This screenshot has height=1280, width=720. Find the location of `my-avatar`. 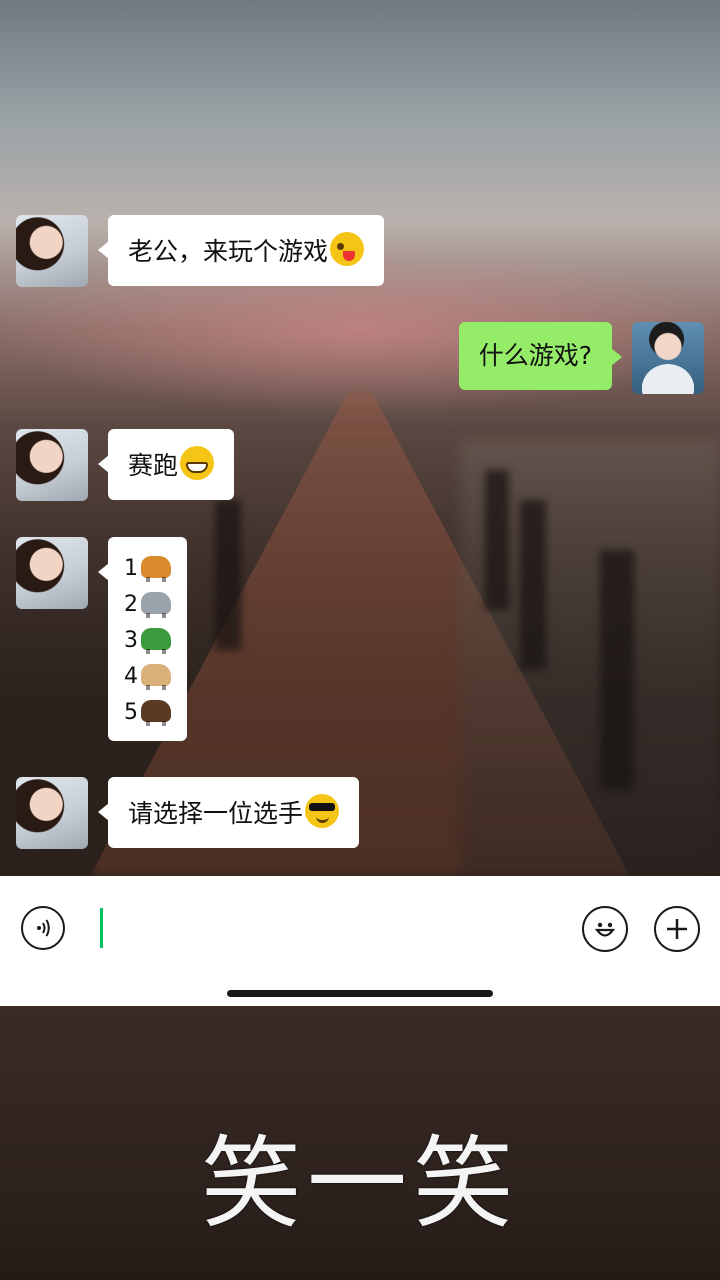

my-avatar is located at coordinates (668, 358).